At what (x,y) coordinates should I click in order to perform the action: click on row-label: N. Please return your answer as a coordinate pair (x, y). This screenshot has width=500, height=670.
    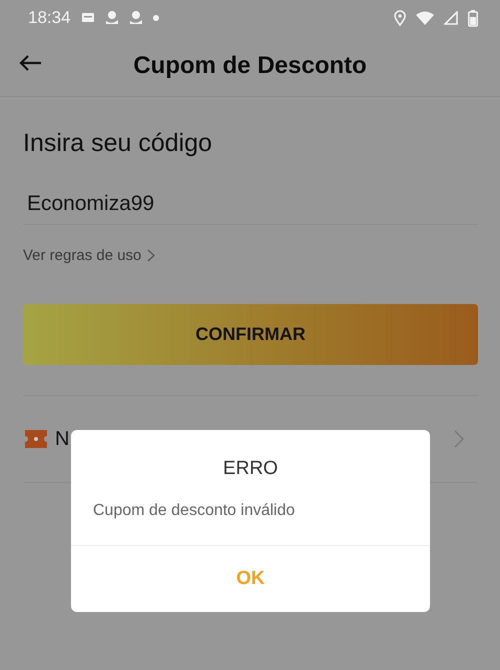
    Looking at the image, I should click on (62, 439).